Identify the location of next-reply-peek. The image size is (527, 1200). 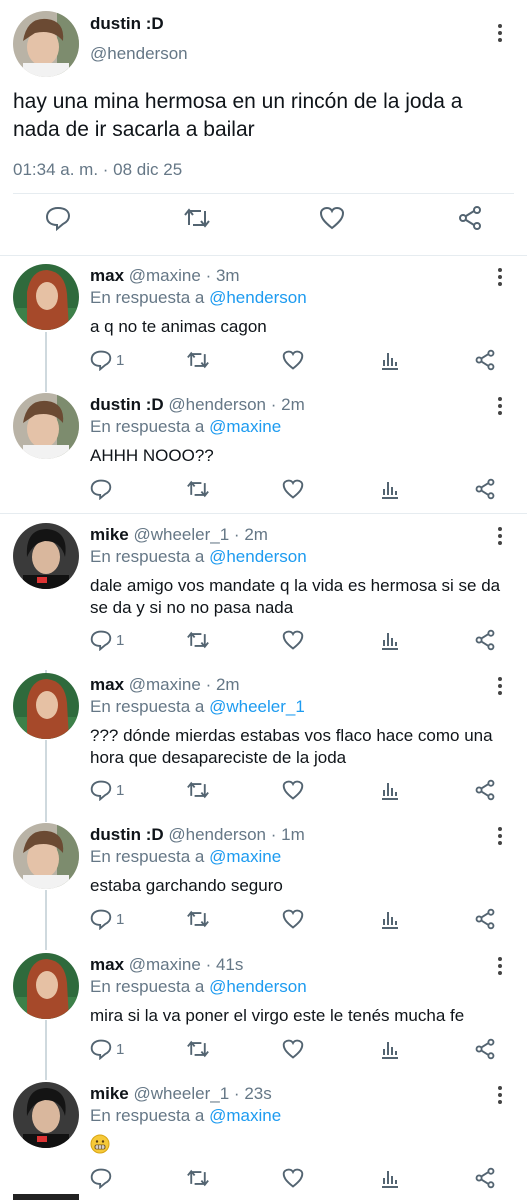
(263, 1195).